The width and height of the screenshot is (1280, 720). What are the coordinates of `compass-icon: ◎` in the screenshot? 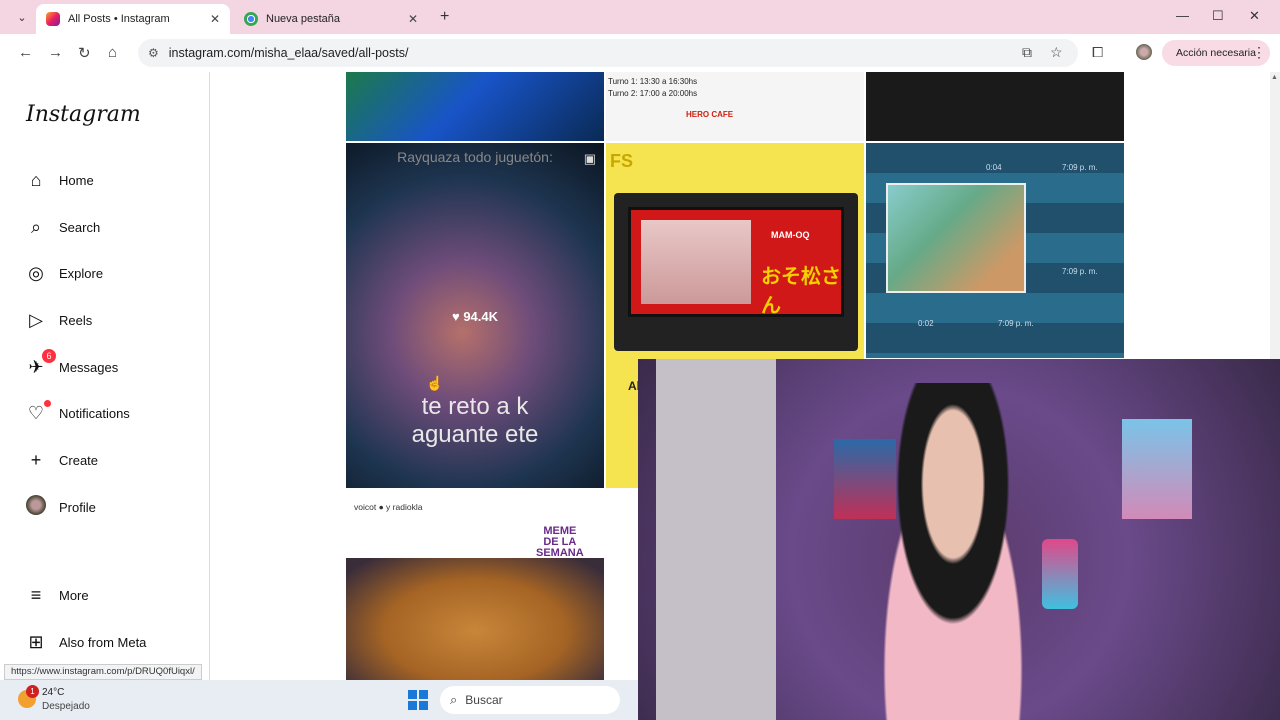 It's located at (36, 272).